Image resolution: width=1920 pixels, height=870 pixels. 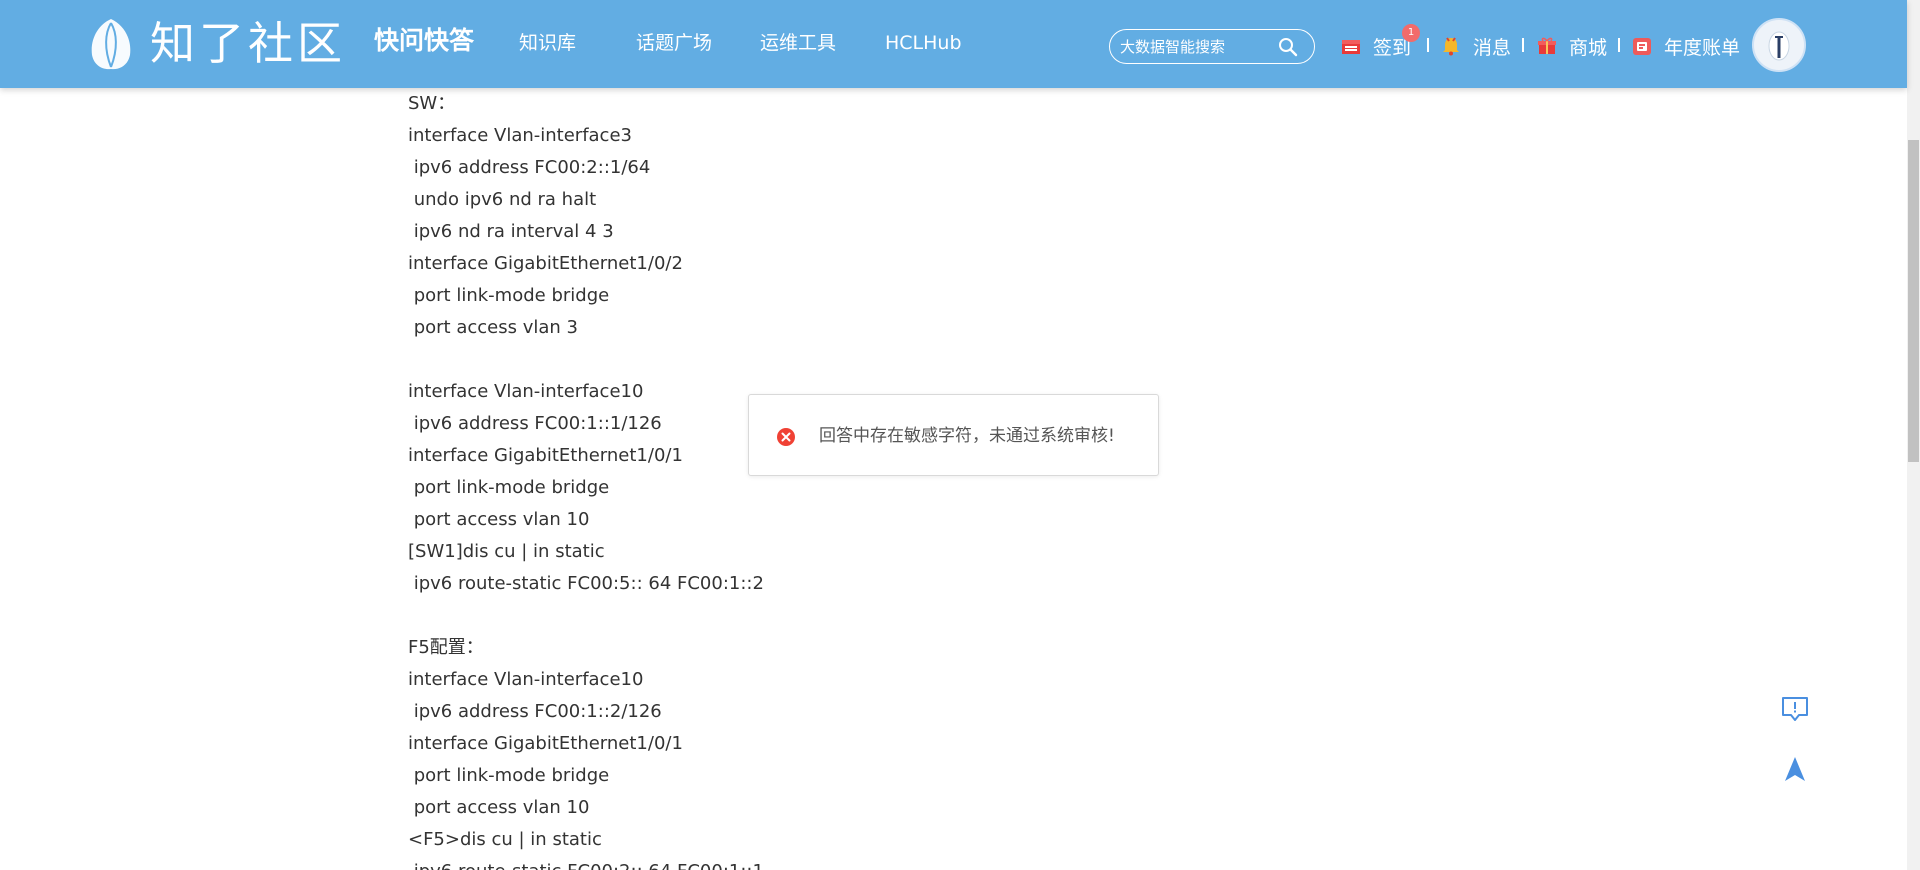 What do you see at coordinates (505, 839) in the screenshot?
I see `content-line: <F5>dis cu | in static` at bounding box center [505, 839].